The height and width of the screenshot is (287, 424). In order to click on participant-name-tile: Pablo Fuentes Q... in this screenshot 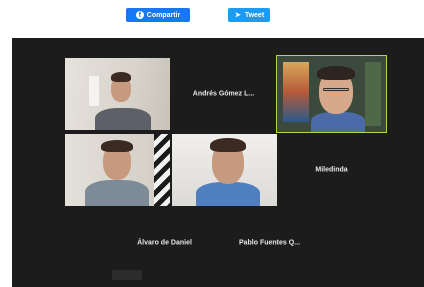, I will do `click(269, 243)`.